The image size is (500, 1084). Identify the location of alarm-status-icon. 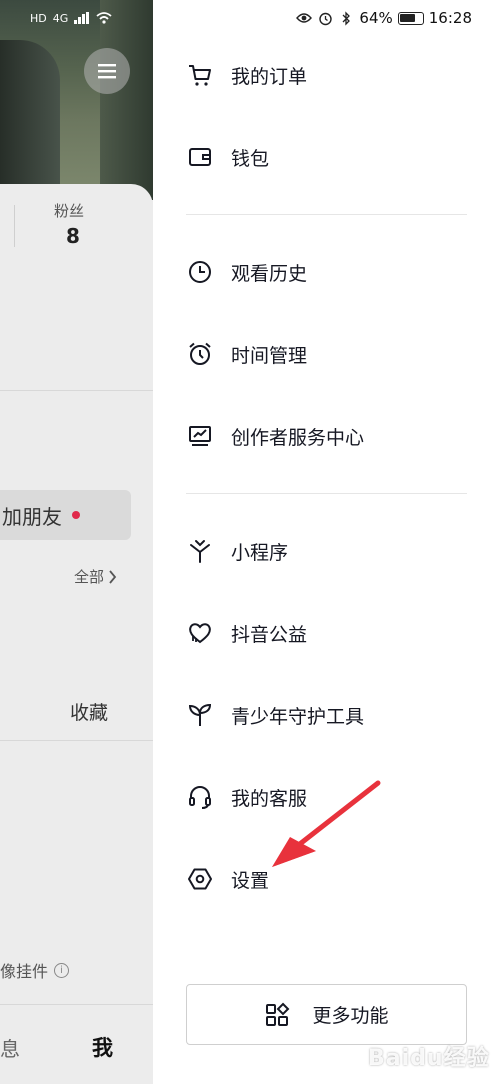
(325, 18).